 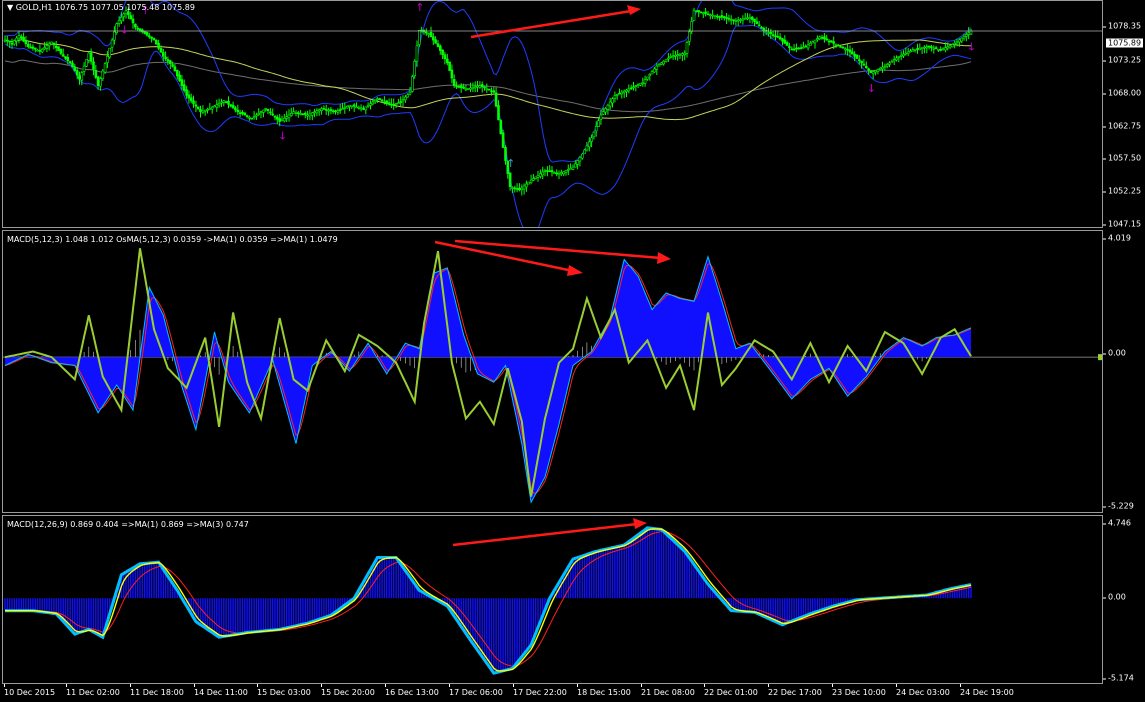 What do you see at coordinates (105, 7) in the screenshot?
I see `symbol-header-text: GOLD,H1 1076.75 1077.05 1075.48 1075.89` at bounding box center [105, 7].